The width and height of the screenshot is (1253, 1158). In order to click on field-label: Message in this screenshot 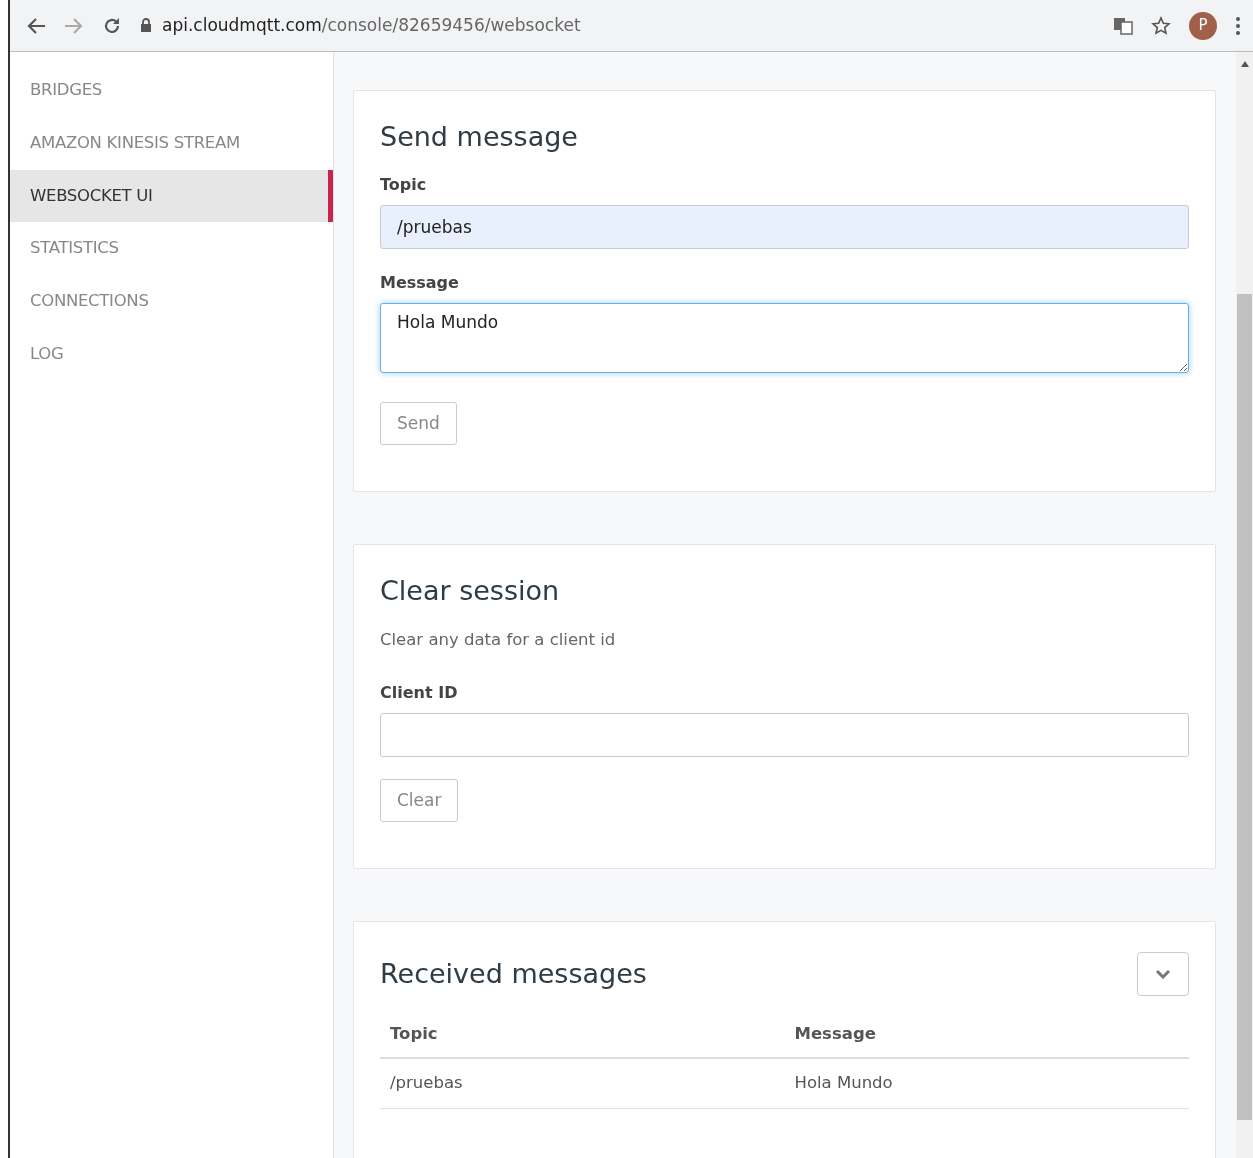, I will do `click(420, 283)`.